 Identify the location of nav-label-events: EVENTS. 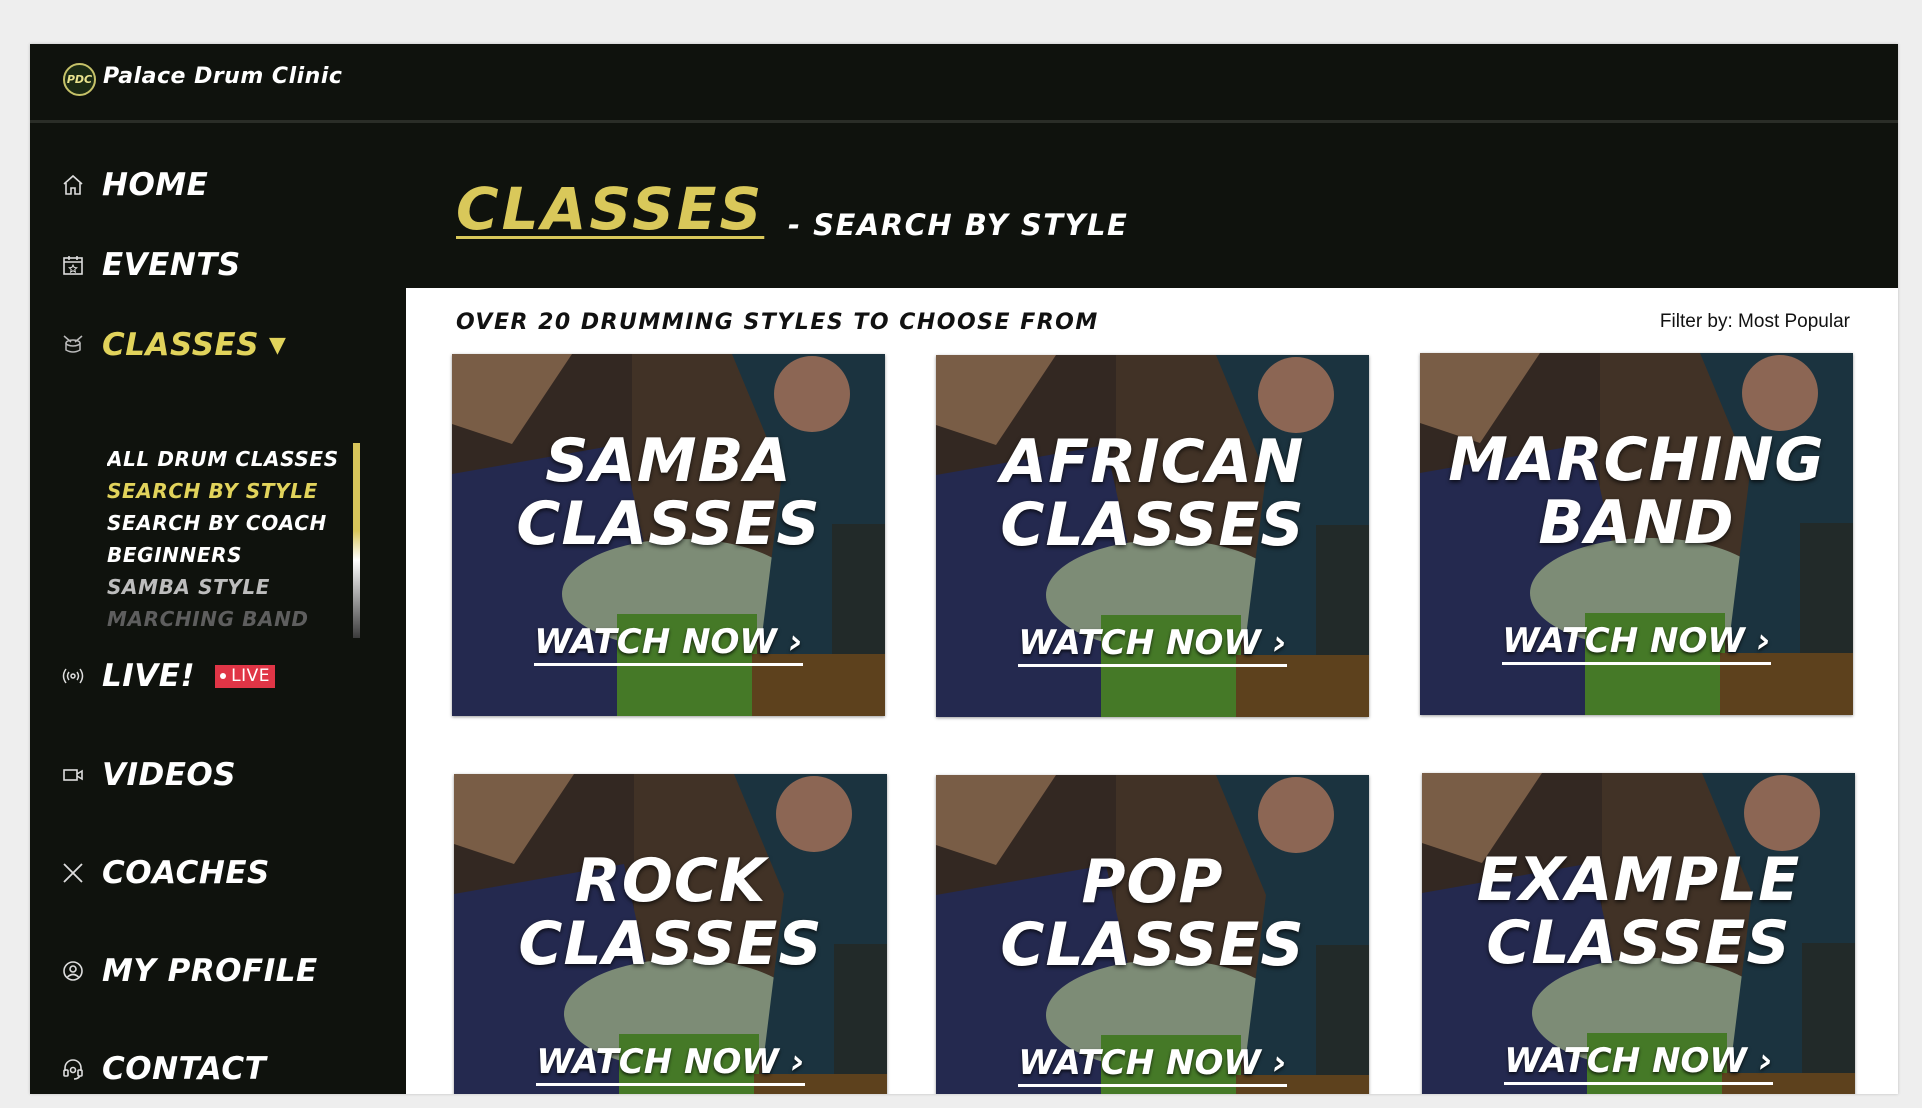
(171, 265).